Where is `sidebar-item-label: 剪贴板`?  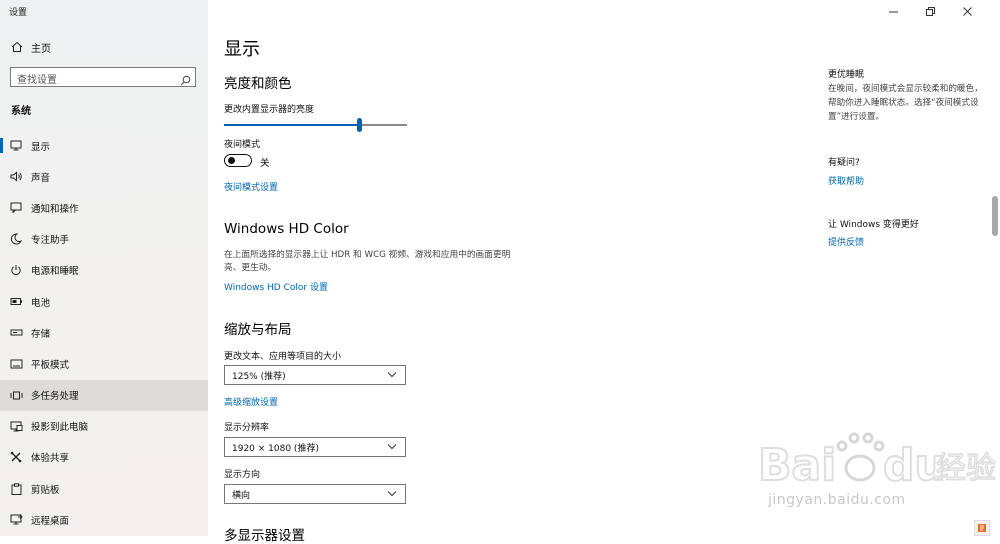 sidebar-item-label: 剪贴板 is located at coordinates (45, 490).